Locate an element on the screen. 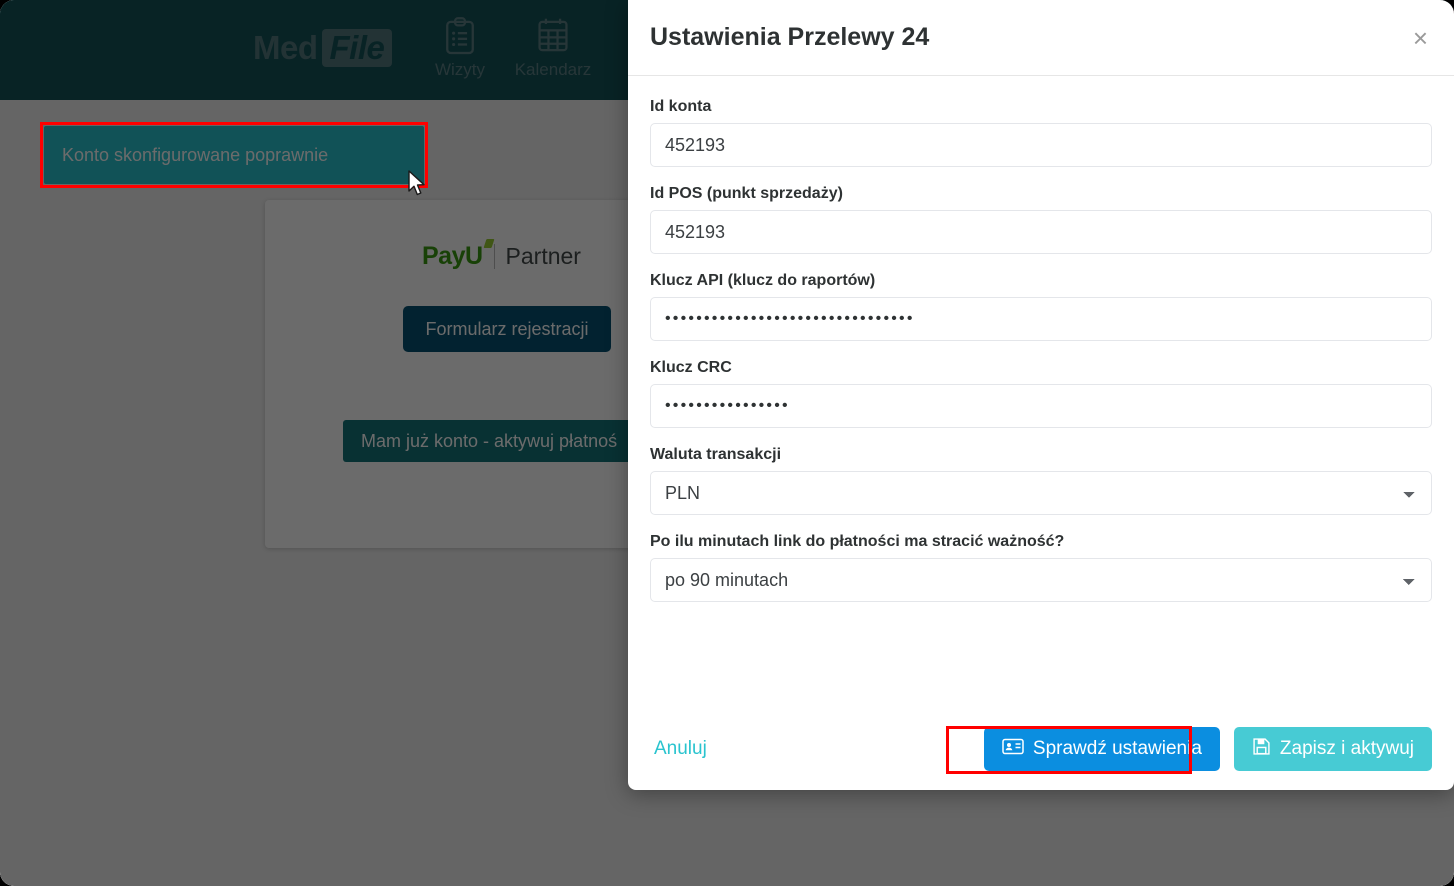  crc-key-input is located at coordinates (1041, 406).